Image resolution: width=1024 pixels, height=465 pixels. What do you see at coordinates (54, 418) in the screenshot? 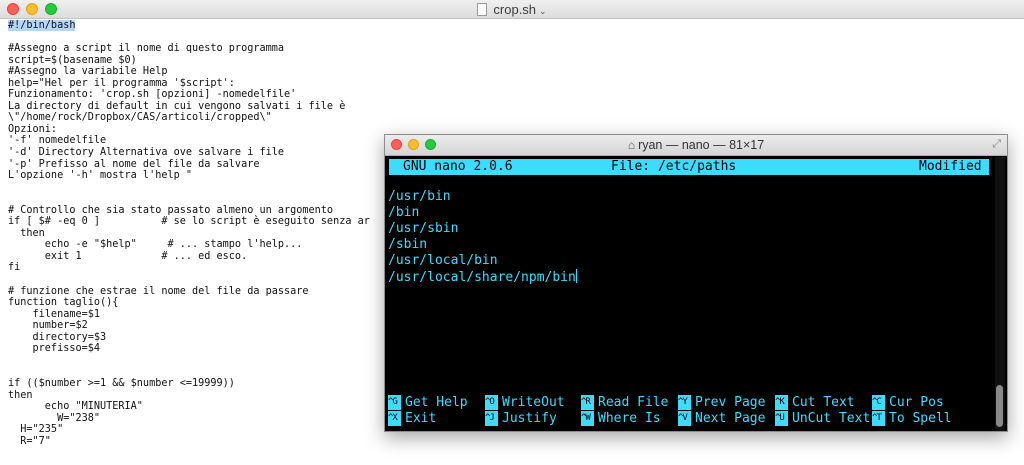
I see `code-line-text: W="238"` at bounding box center [54, 418].